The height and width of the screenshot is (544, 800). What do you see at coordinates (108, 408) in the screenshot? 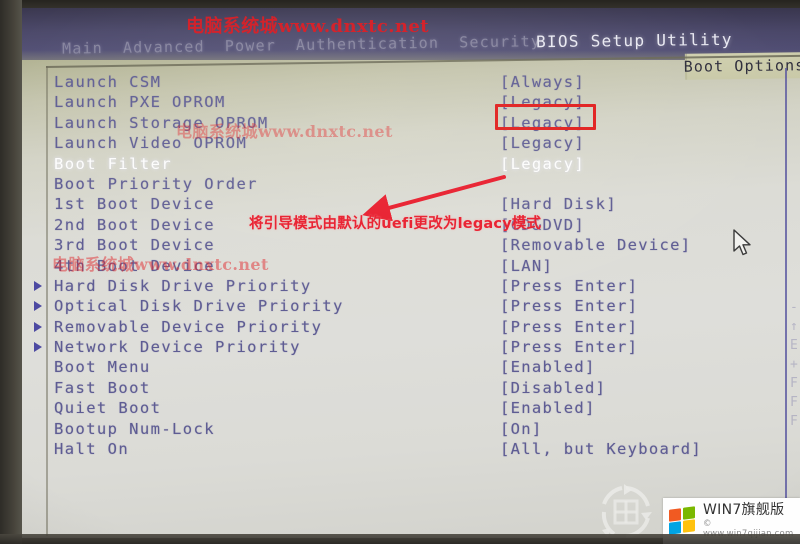
I see `setting-label: Quiet Boot` at bounding box center [108, 408].